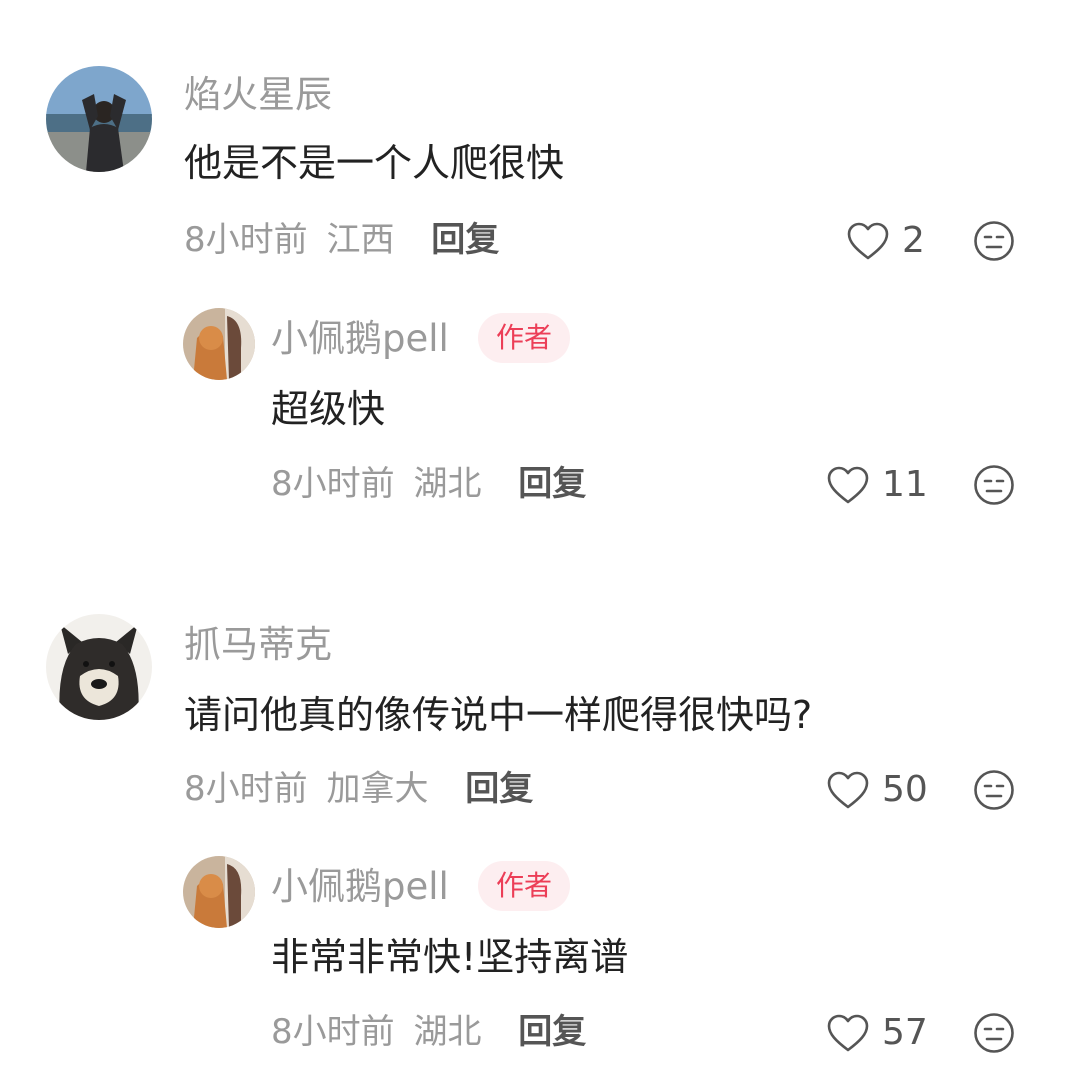 This screenshot has height=1087, width=1080. Describe the element at coordinates (877, 485) in the screenshot. I see `like-button: 11` at that location.